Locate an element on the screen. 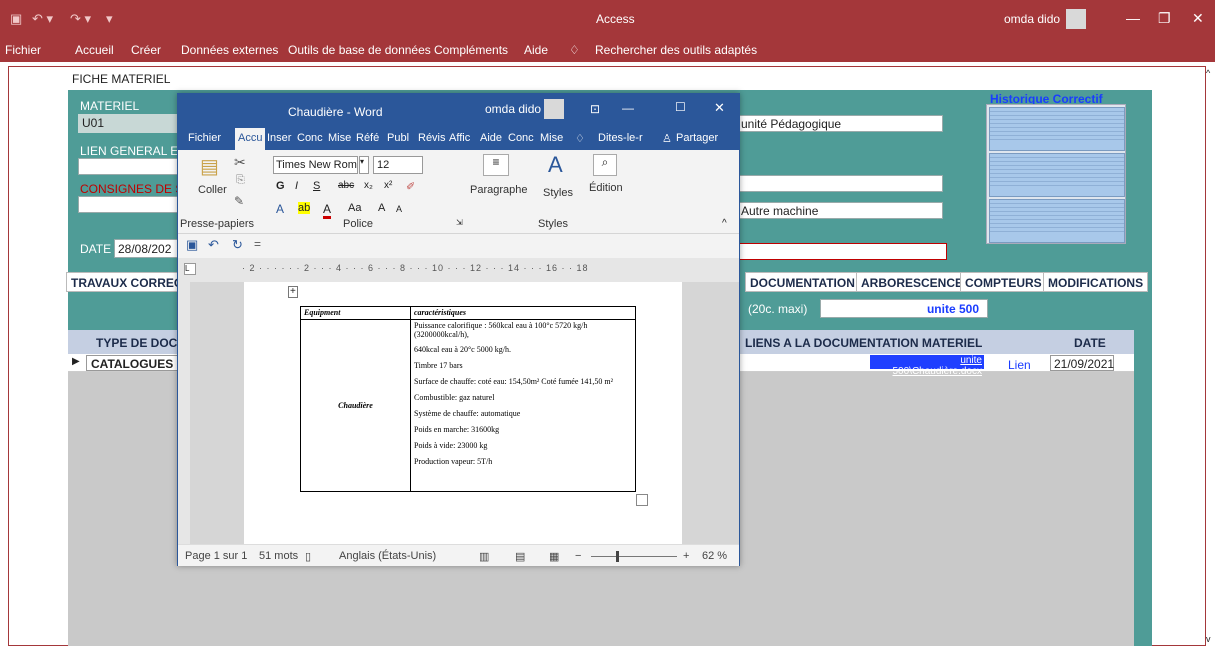 The width and height of the screenshot is (1215, 646). word-tab-mise-en-page-table: Mise is located at coordinates (551, 138).